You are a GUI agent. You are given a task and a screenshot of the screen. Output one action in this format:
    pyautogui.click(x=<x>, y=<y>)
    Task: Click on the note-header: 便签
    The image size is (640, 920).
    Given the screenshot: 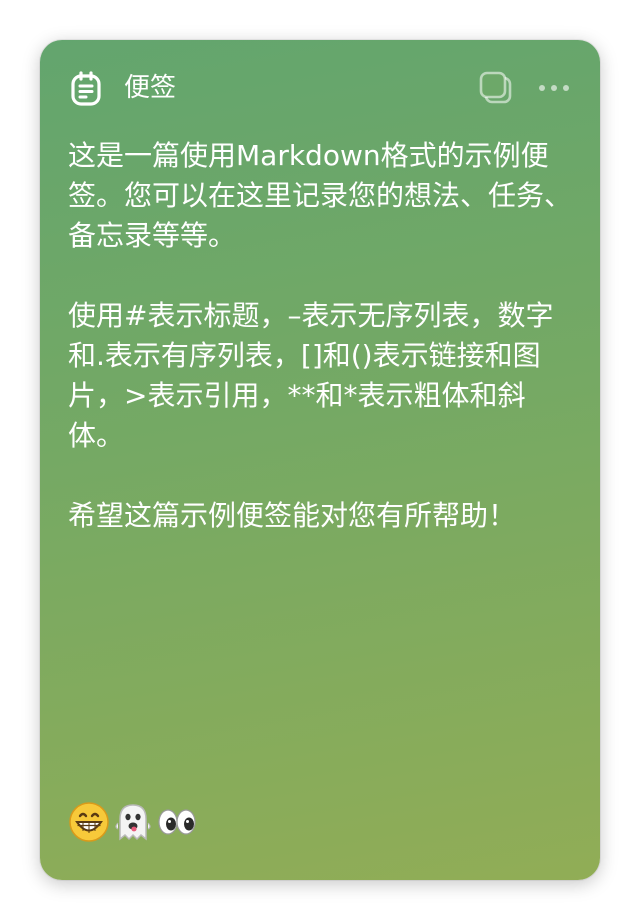 What is the action you would take?
    pyautogui.click(x=320, y=88)
    